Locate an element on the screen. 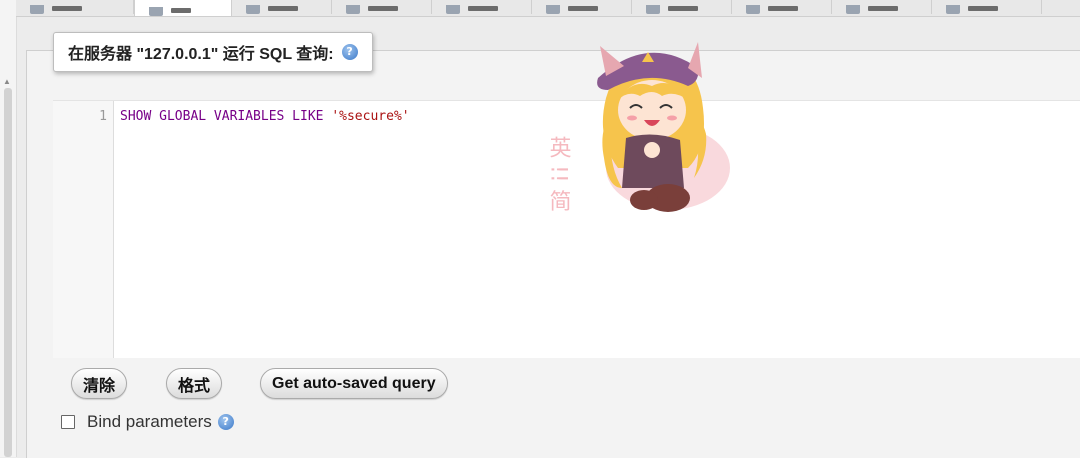  clear-button: 清除 is located at coordinates (99, 383).